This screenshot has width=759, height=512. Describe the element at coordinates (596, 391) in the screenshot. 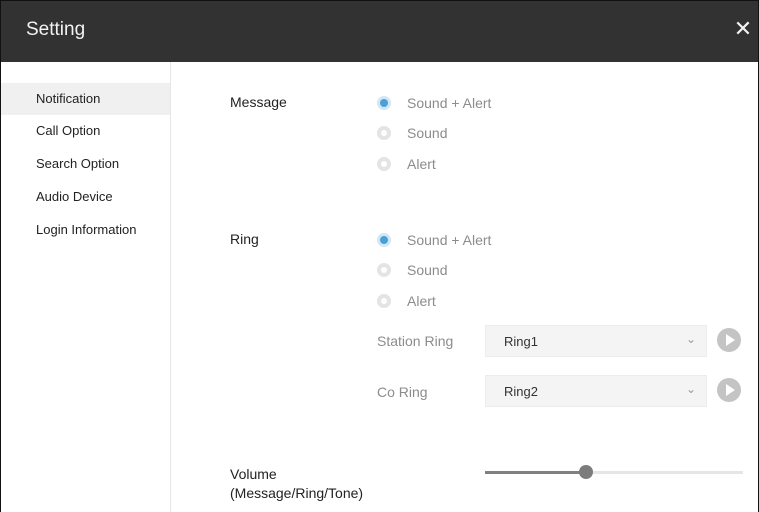

I see `co-ring-select: Ring2 ⌄` at that location.